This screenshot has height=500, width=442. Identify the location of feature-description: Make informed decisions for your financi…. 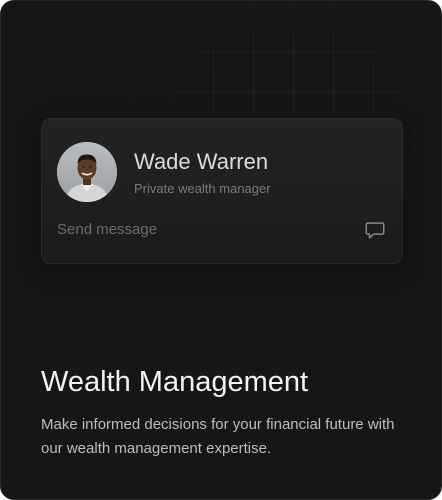
(218, 436).